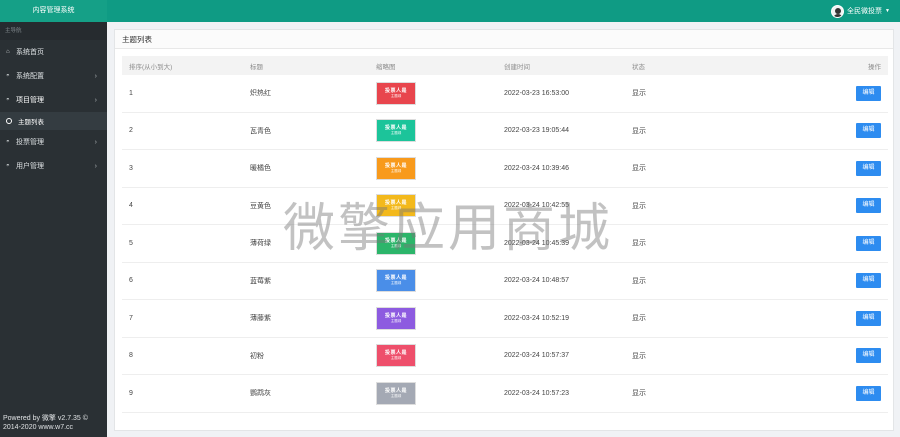 The width and height of the screenshot is (900, 437). I want to click on top-bar: 内容管理系统 全民微投票 ▼, so click(450, 11).